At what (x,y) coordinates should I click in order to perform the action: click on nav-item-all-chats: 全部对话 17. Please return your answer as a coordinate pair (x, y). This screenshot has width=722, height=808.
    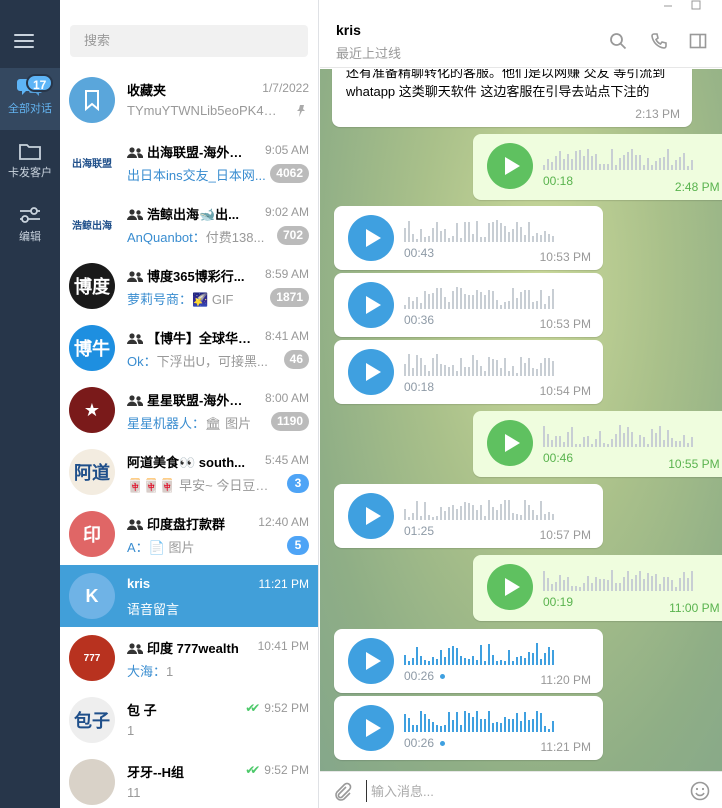
    Looking at the image, I should click on (30, 99).